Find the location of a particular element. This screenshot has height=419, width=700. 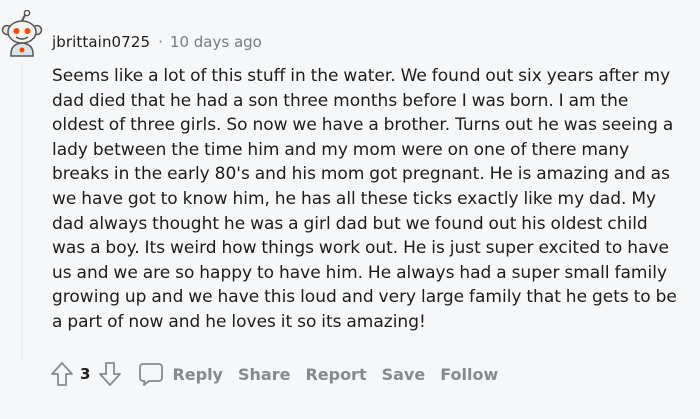

comment-bubble-icon is located at coordinates (151, 374).